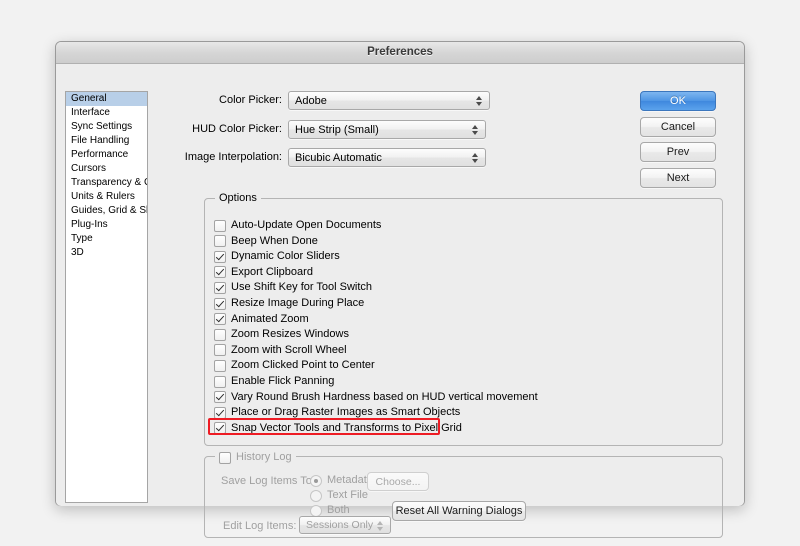 The width and height of the screenshot is (800, 546). What do you see at coordinates (340, 525) in the screenshot?
I see `edit-log-items-value: Sessions Only` at bounding box center [340, 525].